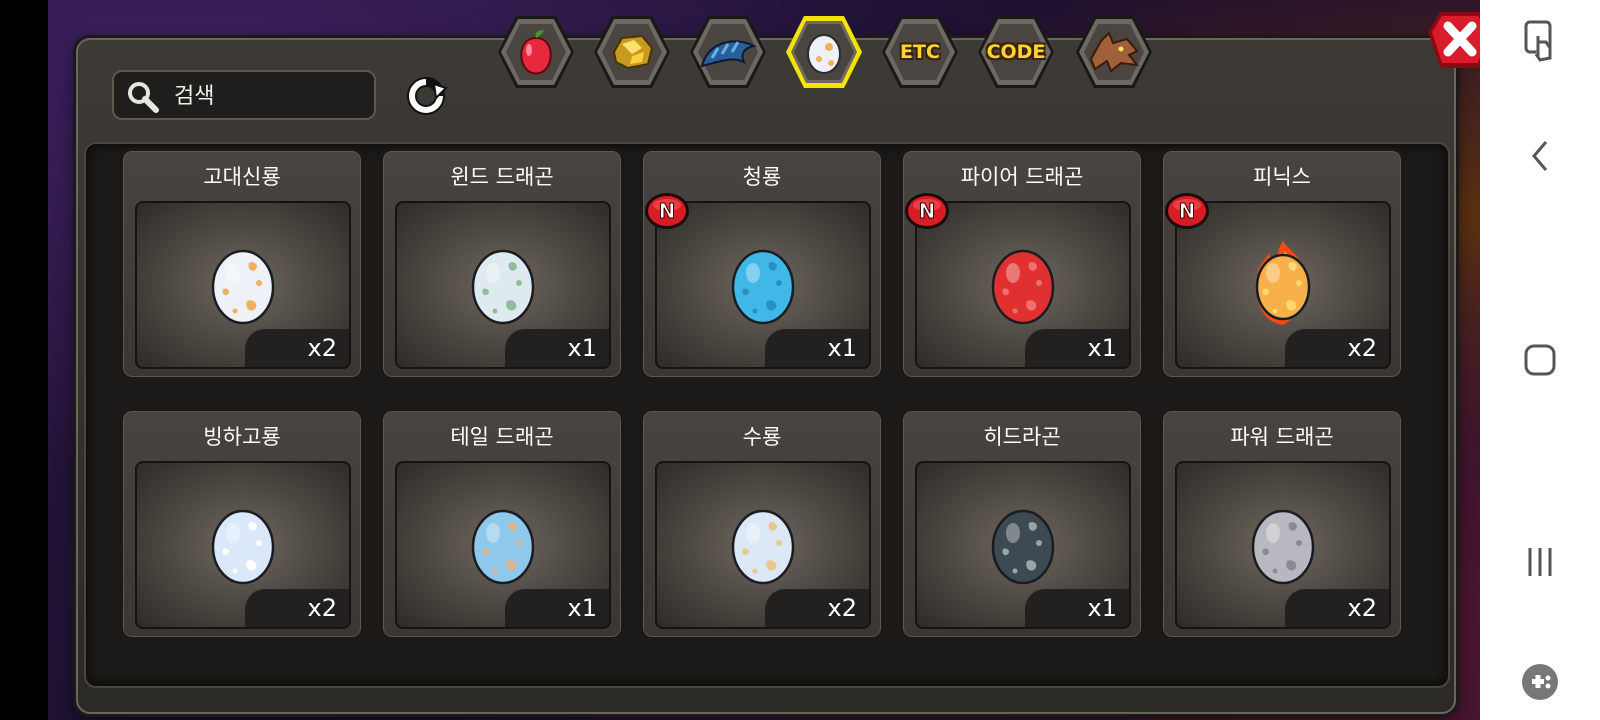 The height and width of the screenshot is (720, 1600). I want to click on item-name: 윈드 드래곤, so click(502, 177).